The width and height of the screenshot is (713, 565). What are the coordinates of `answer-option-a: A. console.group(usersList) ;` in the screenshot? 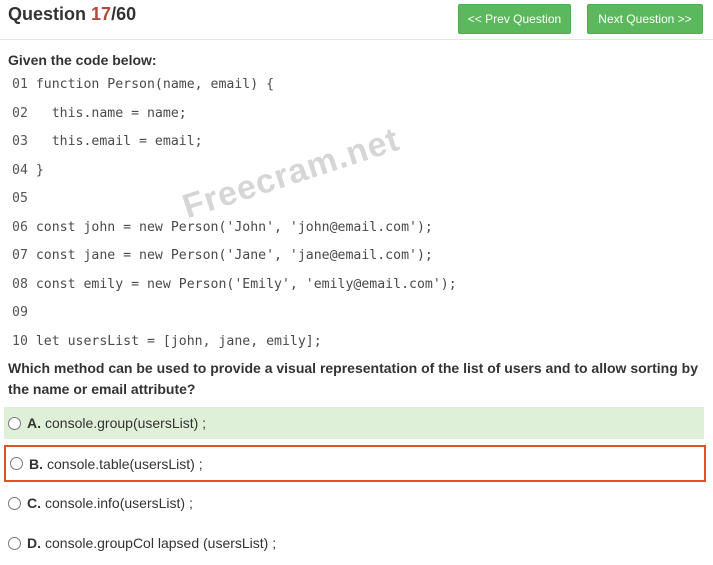 It's located at (354, 423).